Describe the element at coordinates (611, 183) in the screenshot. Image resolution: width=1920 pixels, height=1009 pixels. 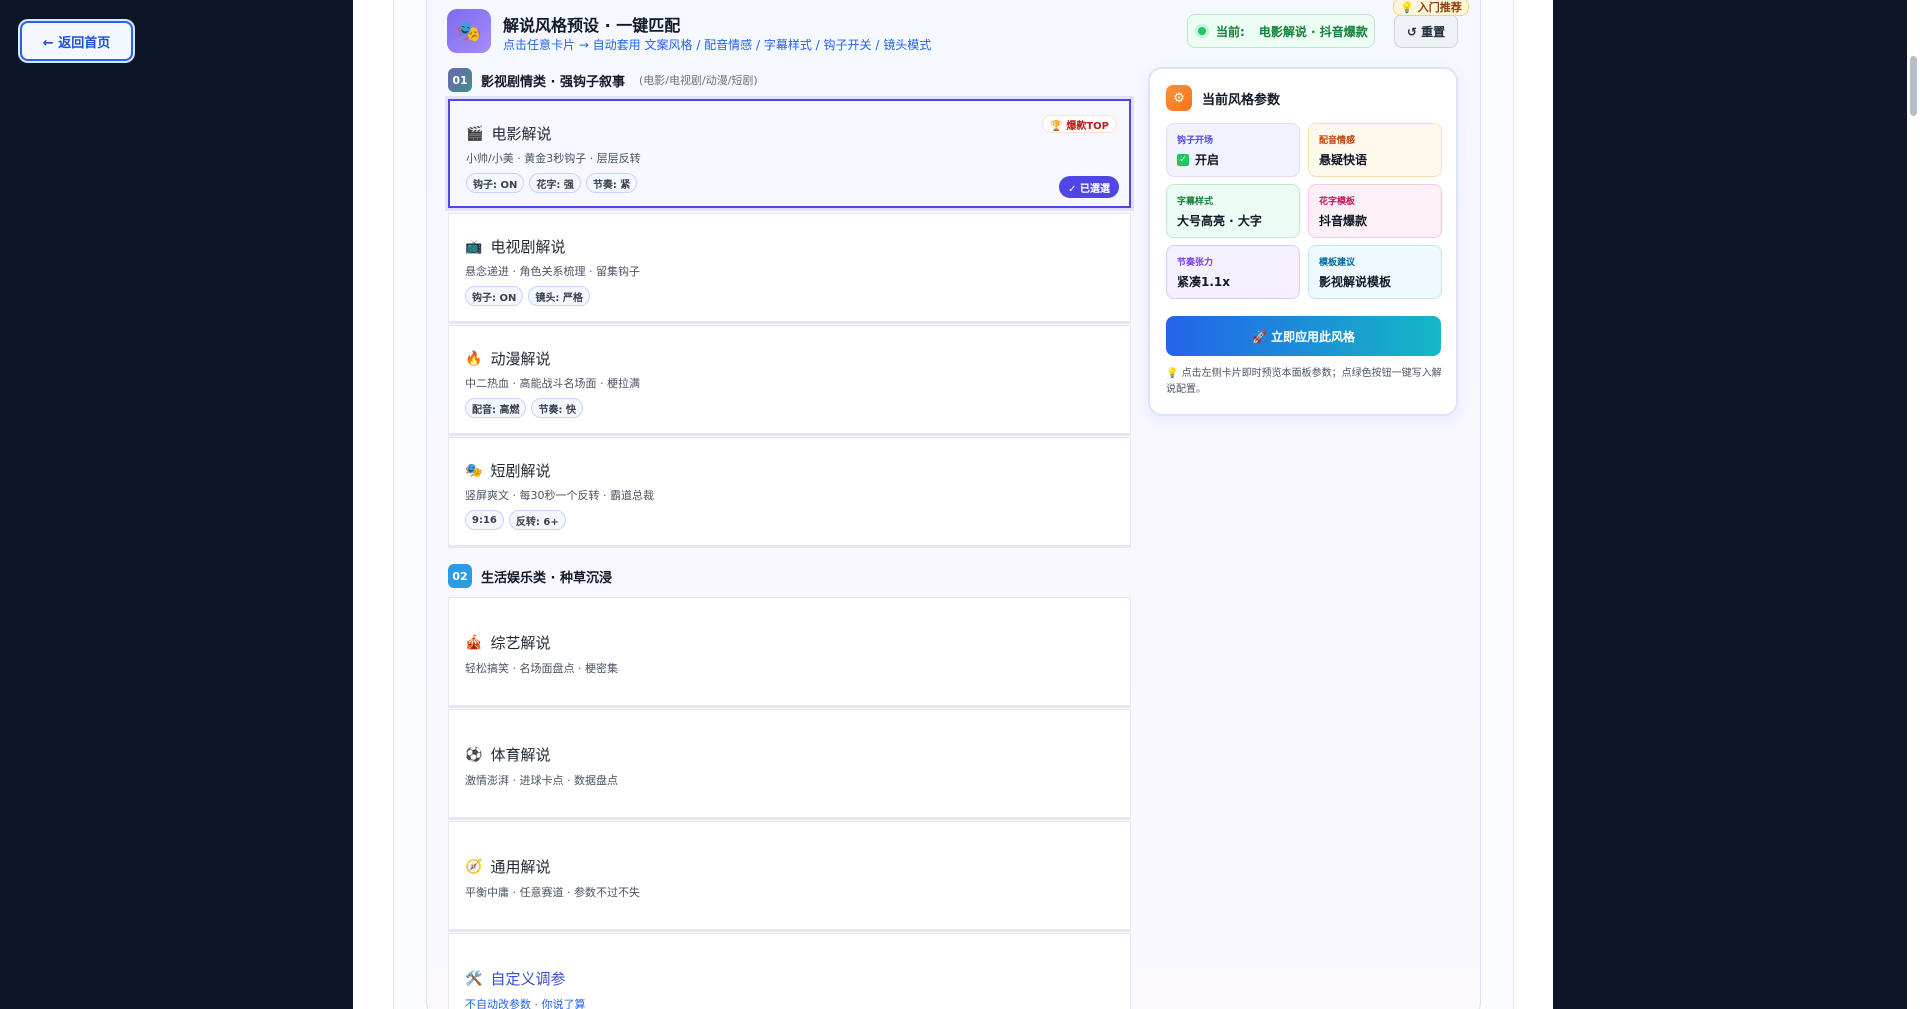
I see `tag: 节奏: 紧` at that location.